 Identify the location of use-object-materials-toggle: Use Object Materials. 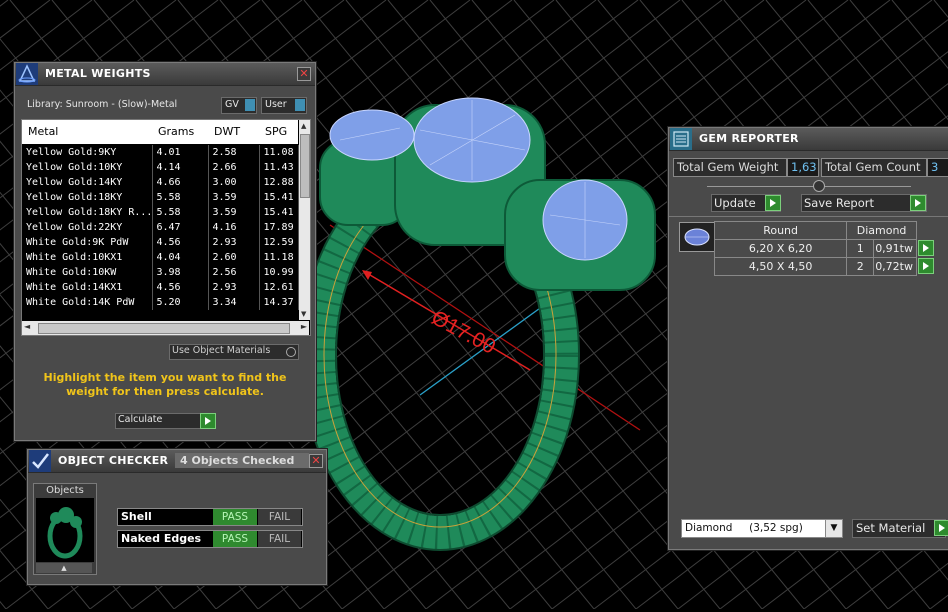
(234, 352).